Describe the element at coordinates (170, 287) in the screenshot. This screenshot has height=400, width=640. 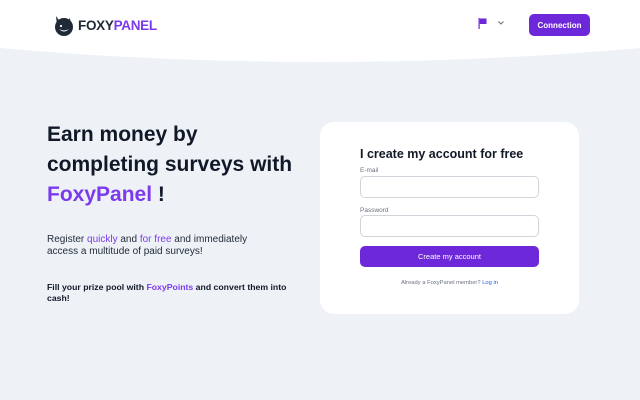
I see `hero-prize-points: FoxyPoints` at that location.